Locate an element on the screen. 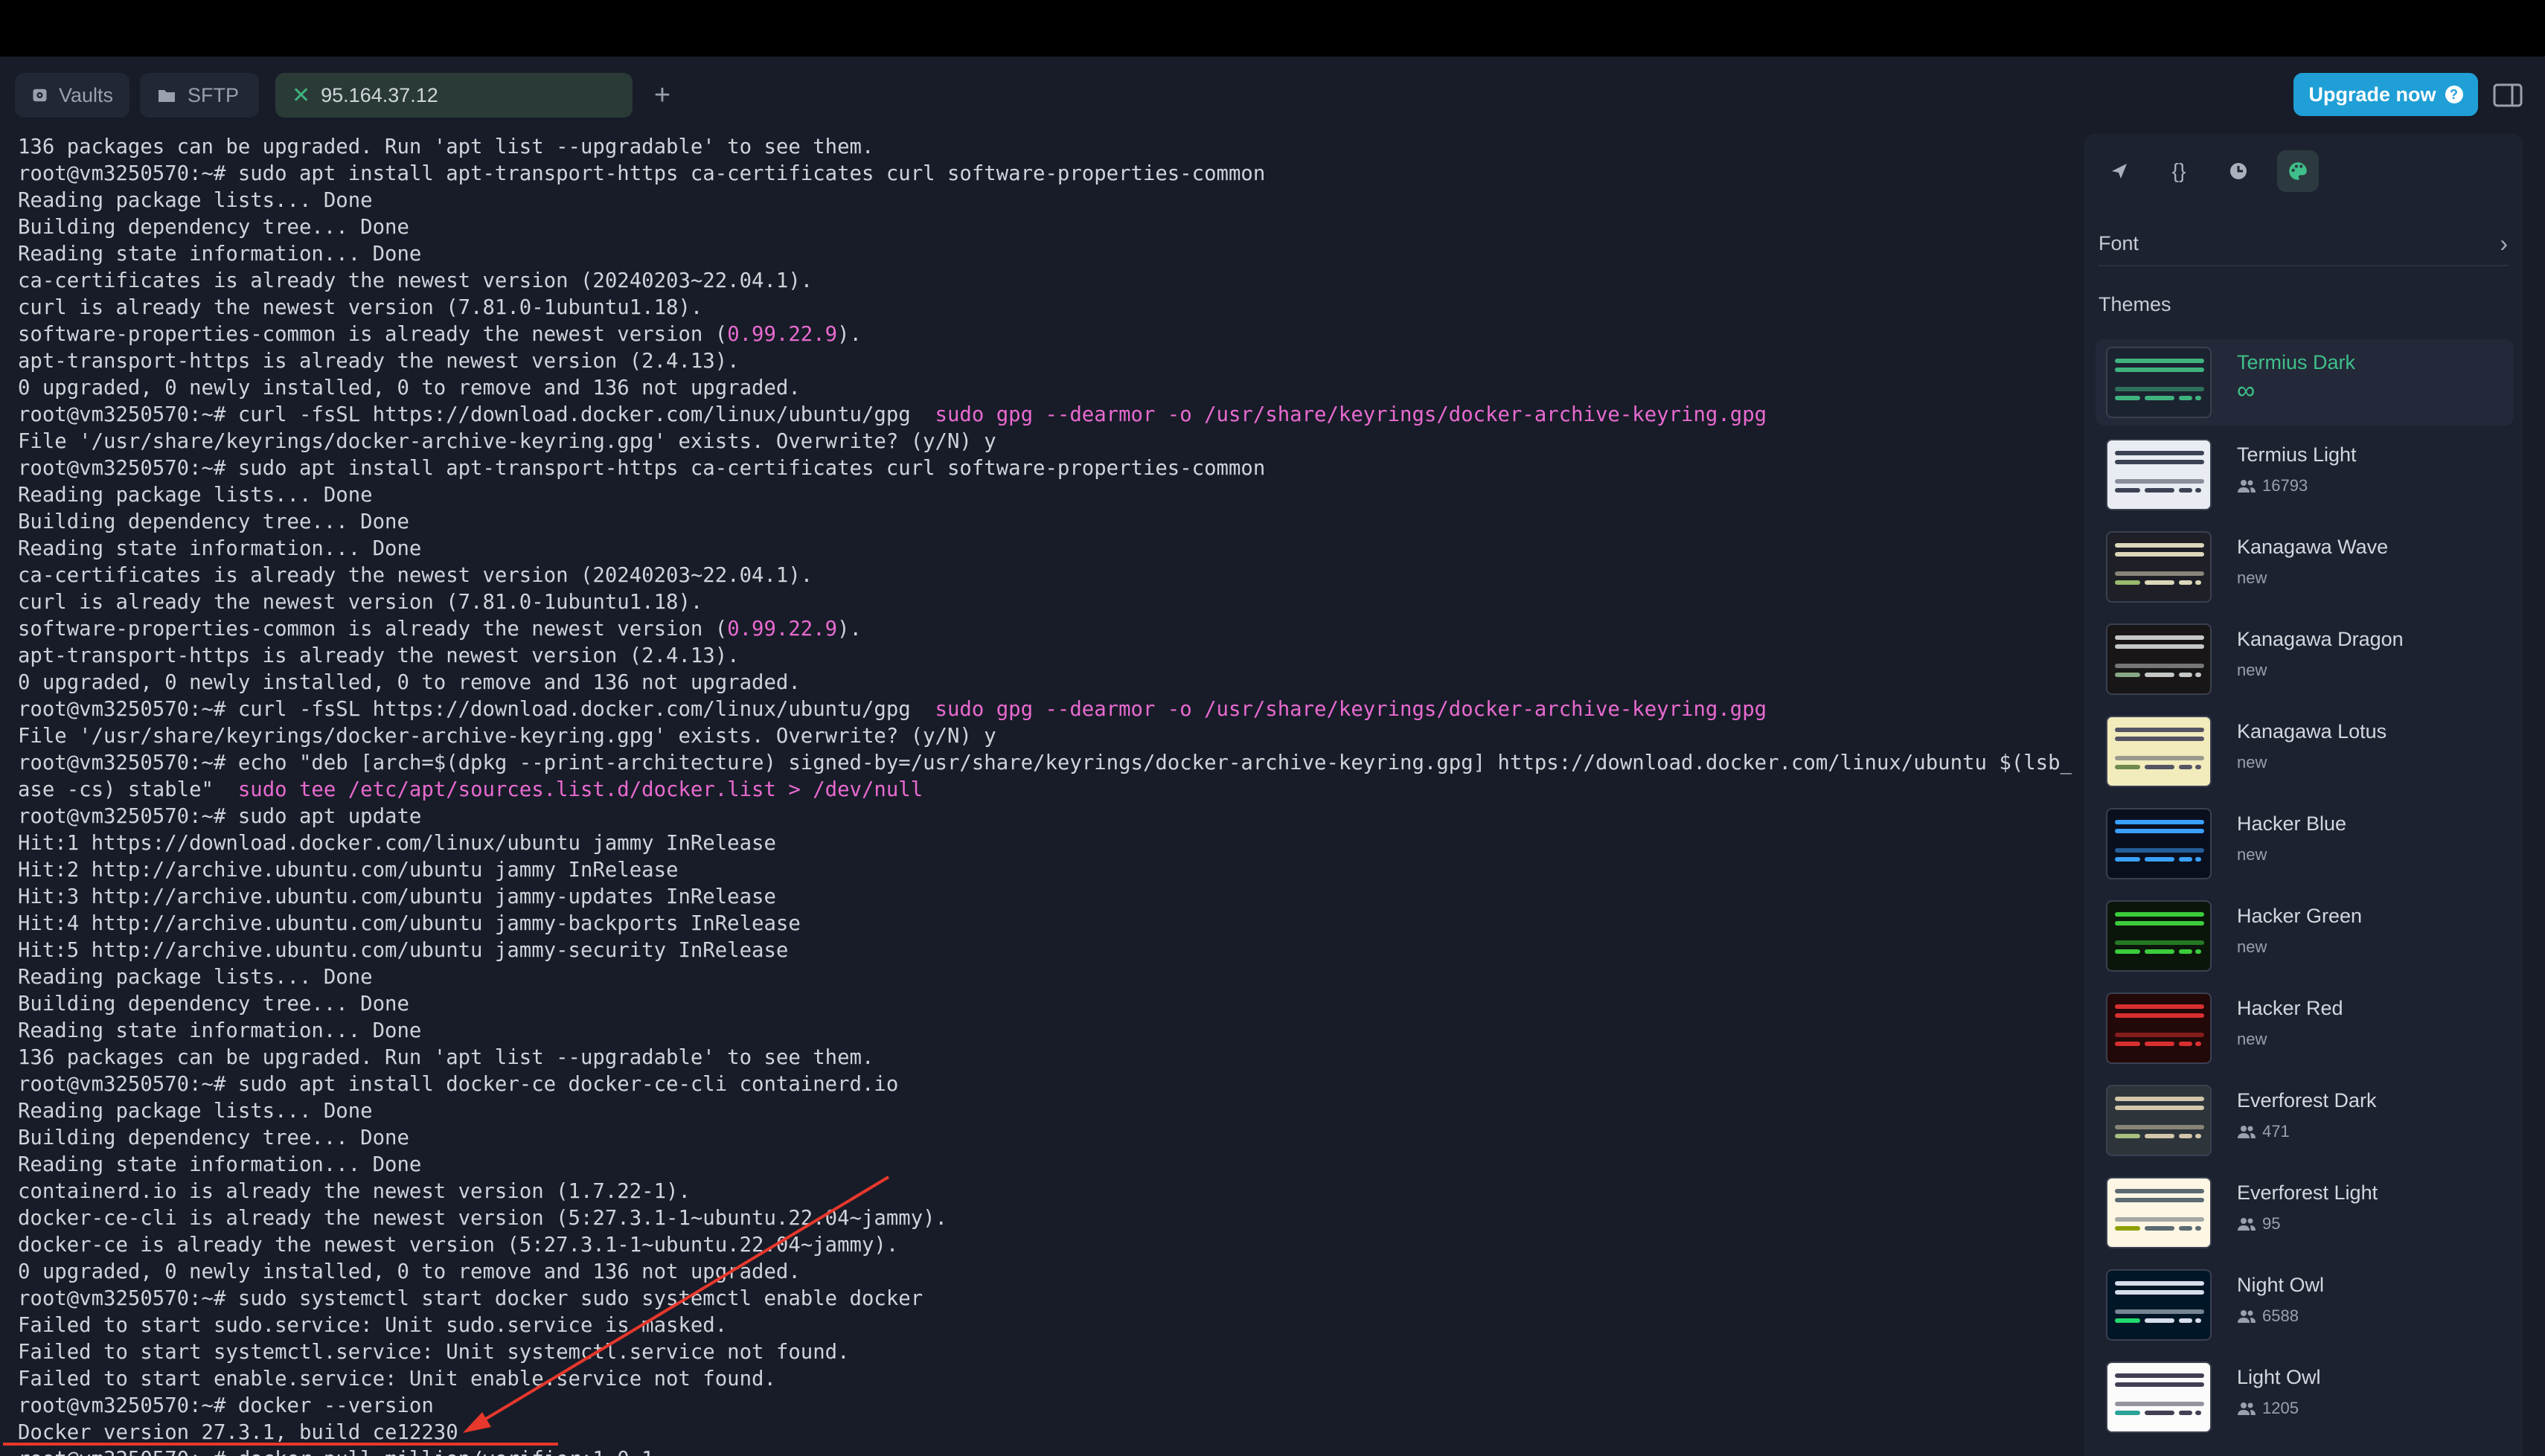 This screenshot has height=1456, width=2545. theme-subtitle: 1205 is located at coordinates (2268, 1408).